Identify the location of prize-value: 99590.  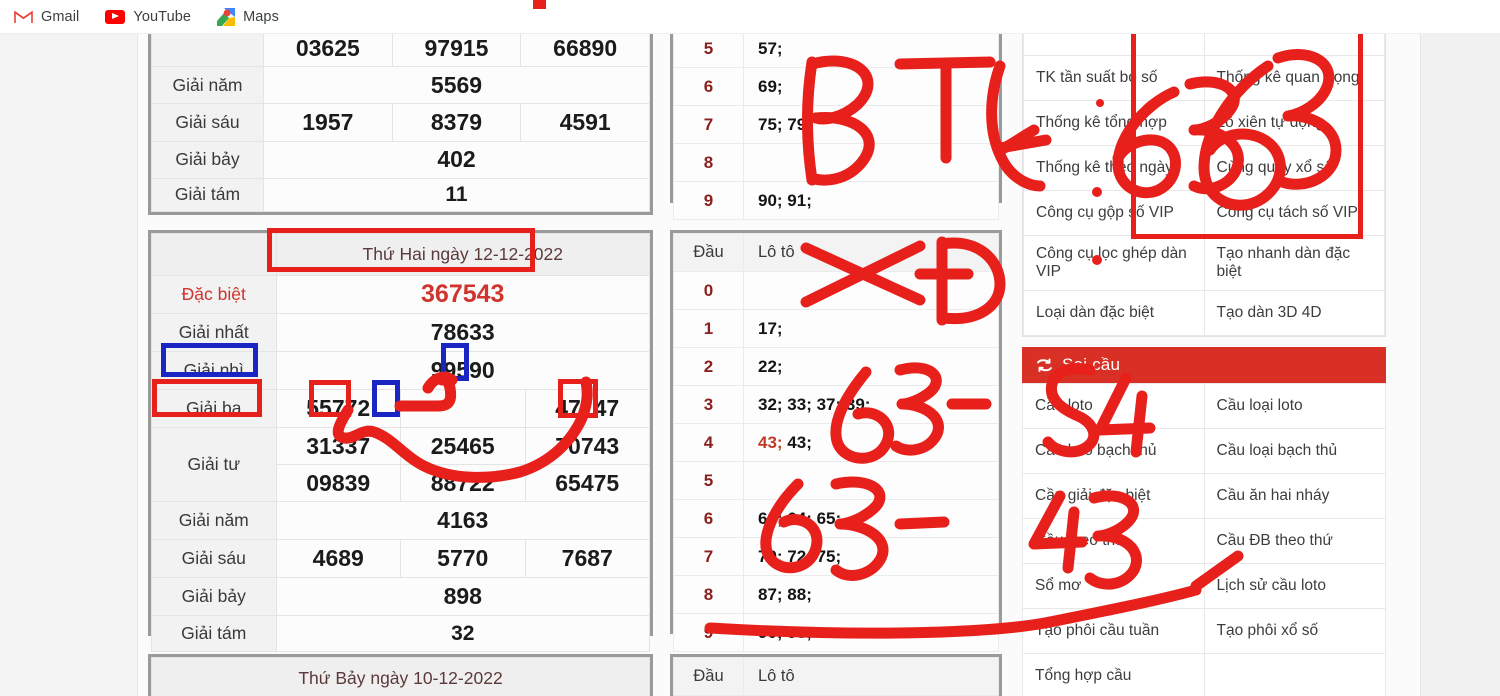
(462, 370).